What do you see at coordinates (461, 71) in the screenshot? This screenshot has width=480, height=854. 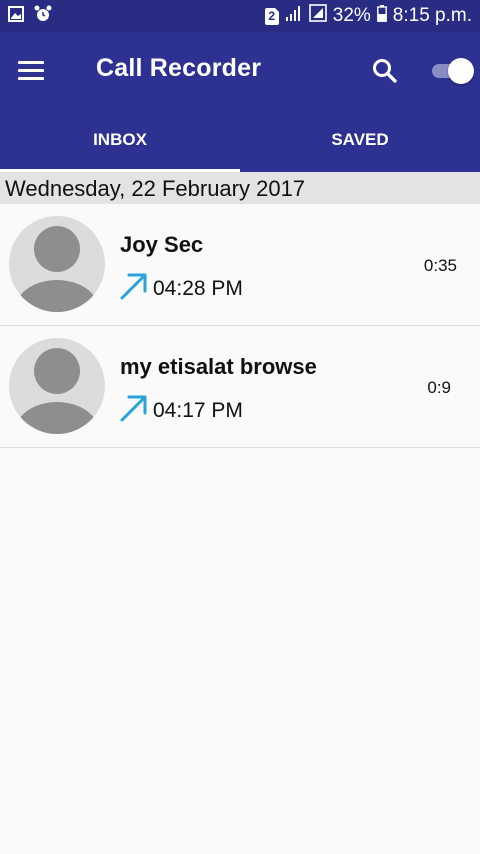 I see `toggle-thumb` at bounding box center [461, 71].